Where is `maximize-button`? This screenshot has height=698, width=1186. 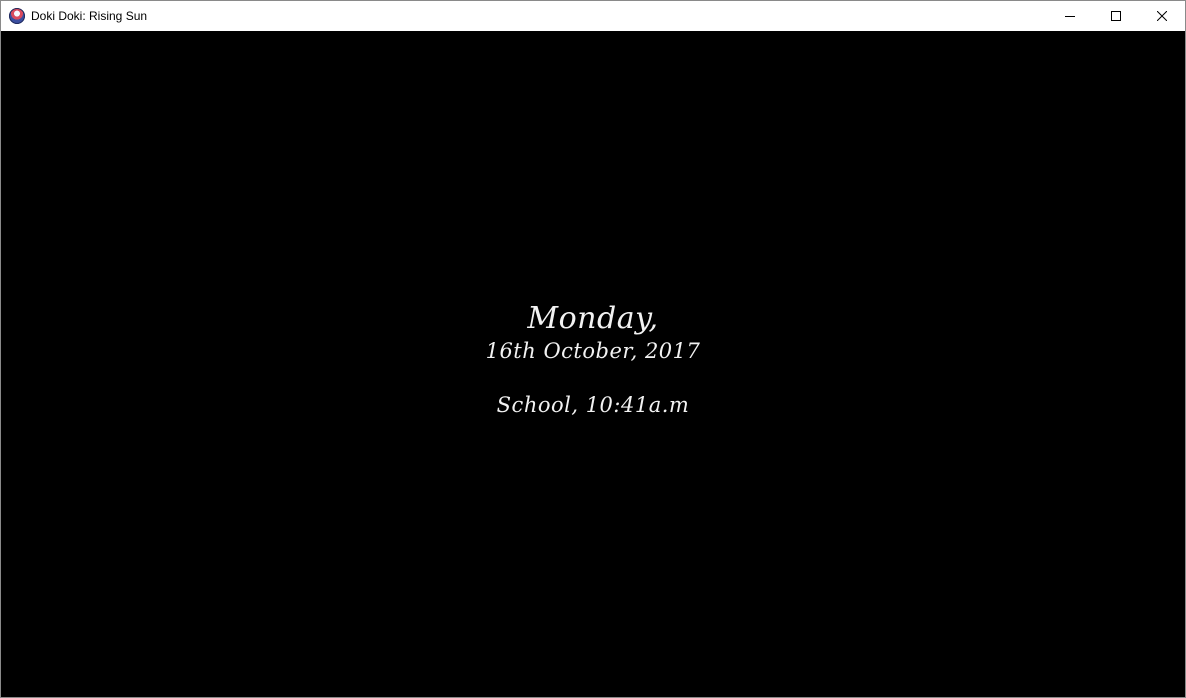
maximize-button is located at coordinates (1116, 16).